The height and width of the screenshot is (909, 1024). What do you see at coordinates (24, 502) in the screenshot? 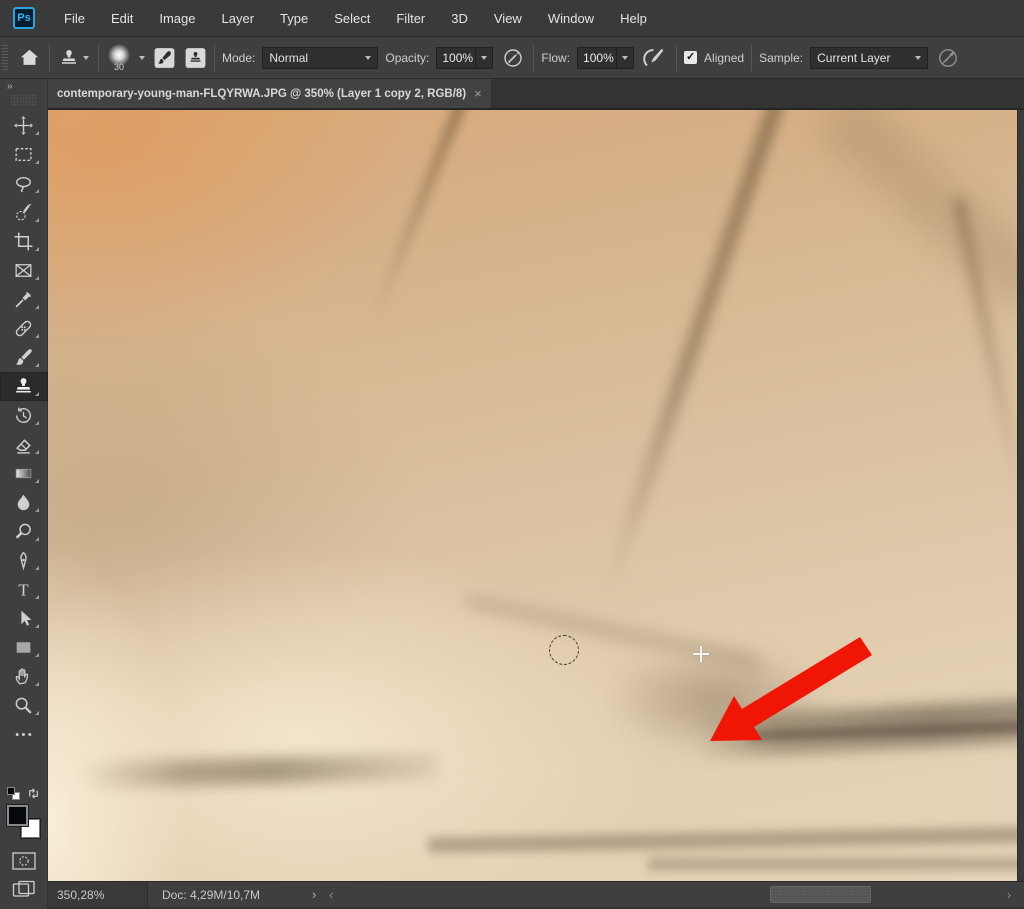
I see `tool-blur` at bounding box center [24, 502].